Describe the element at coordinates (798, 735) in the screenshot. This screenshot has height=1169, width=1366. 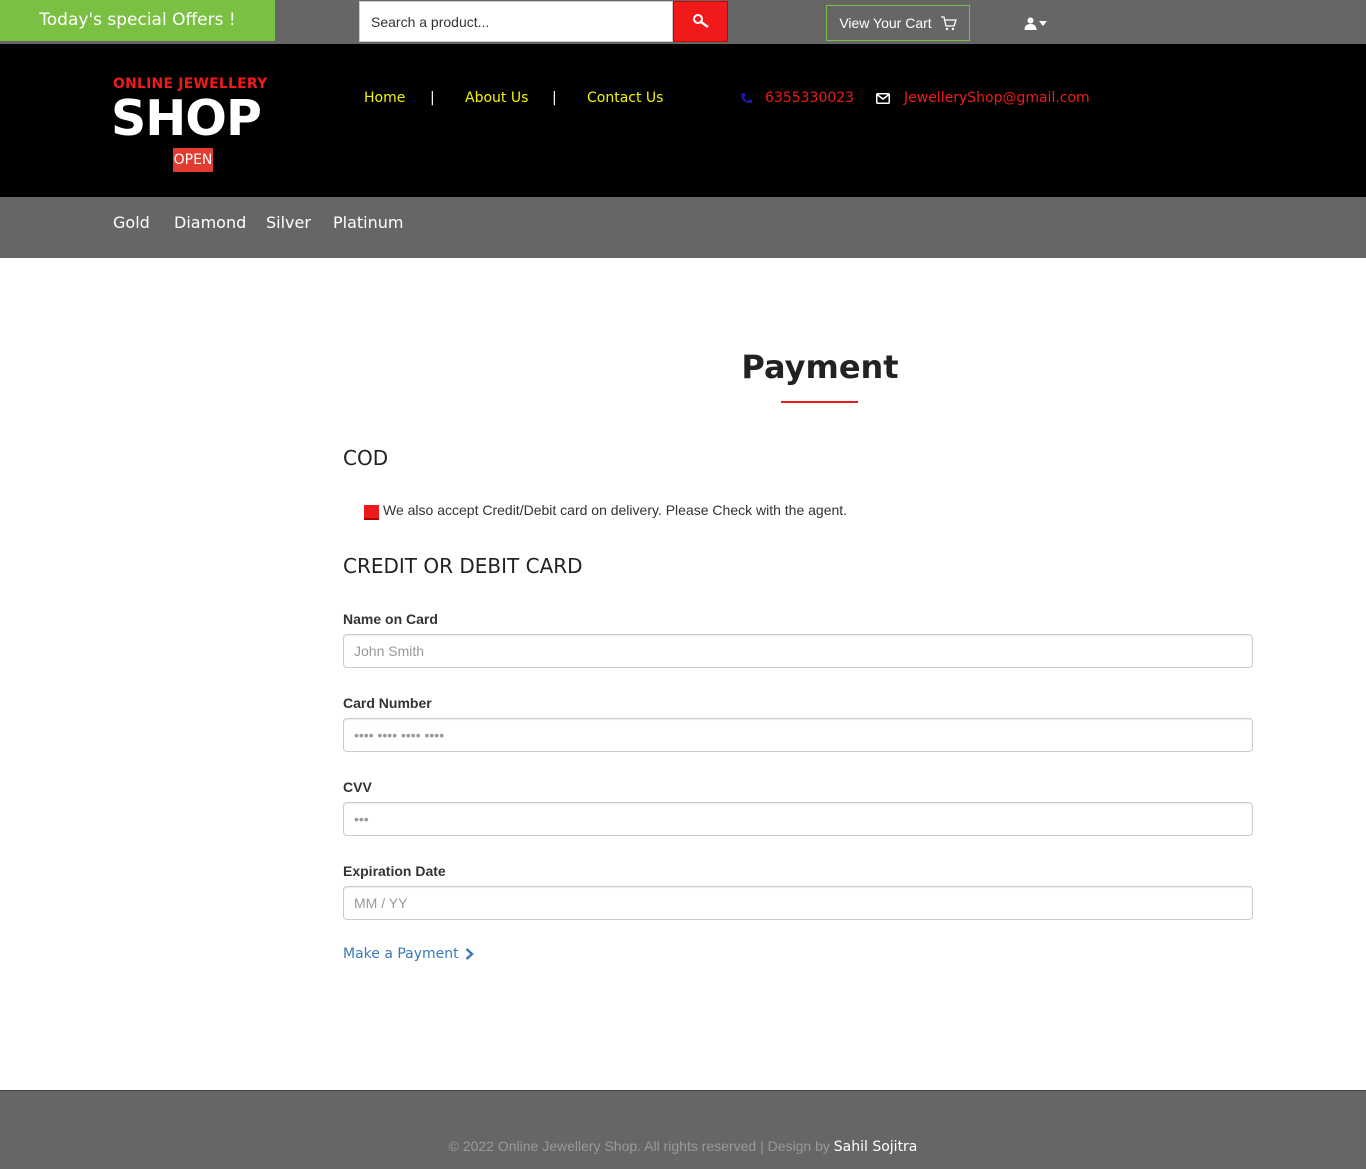
I see `card-number-input` at that location.